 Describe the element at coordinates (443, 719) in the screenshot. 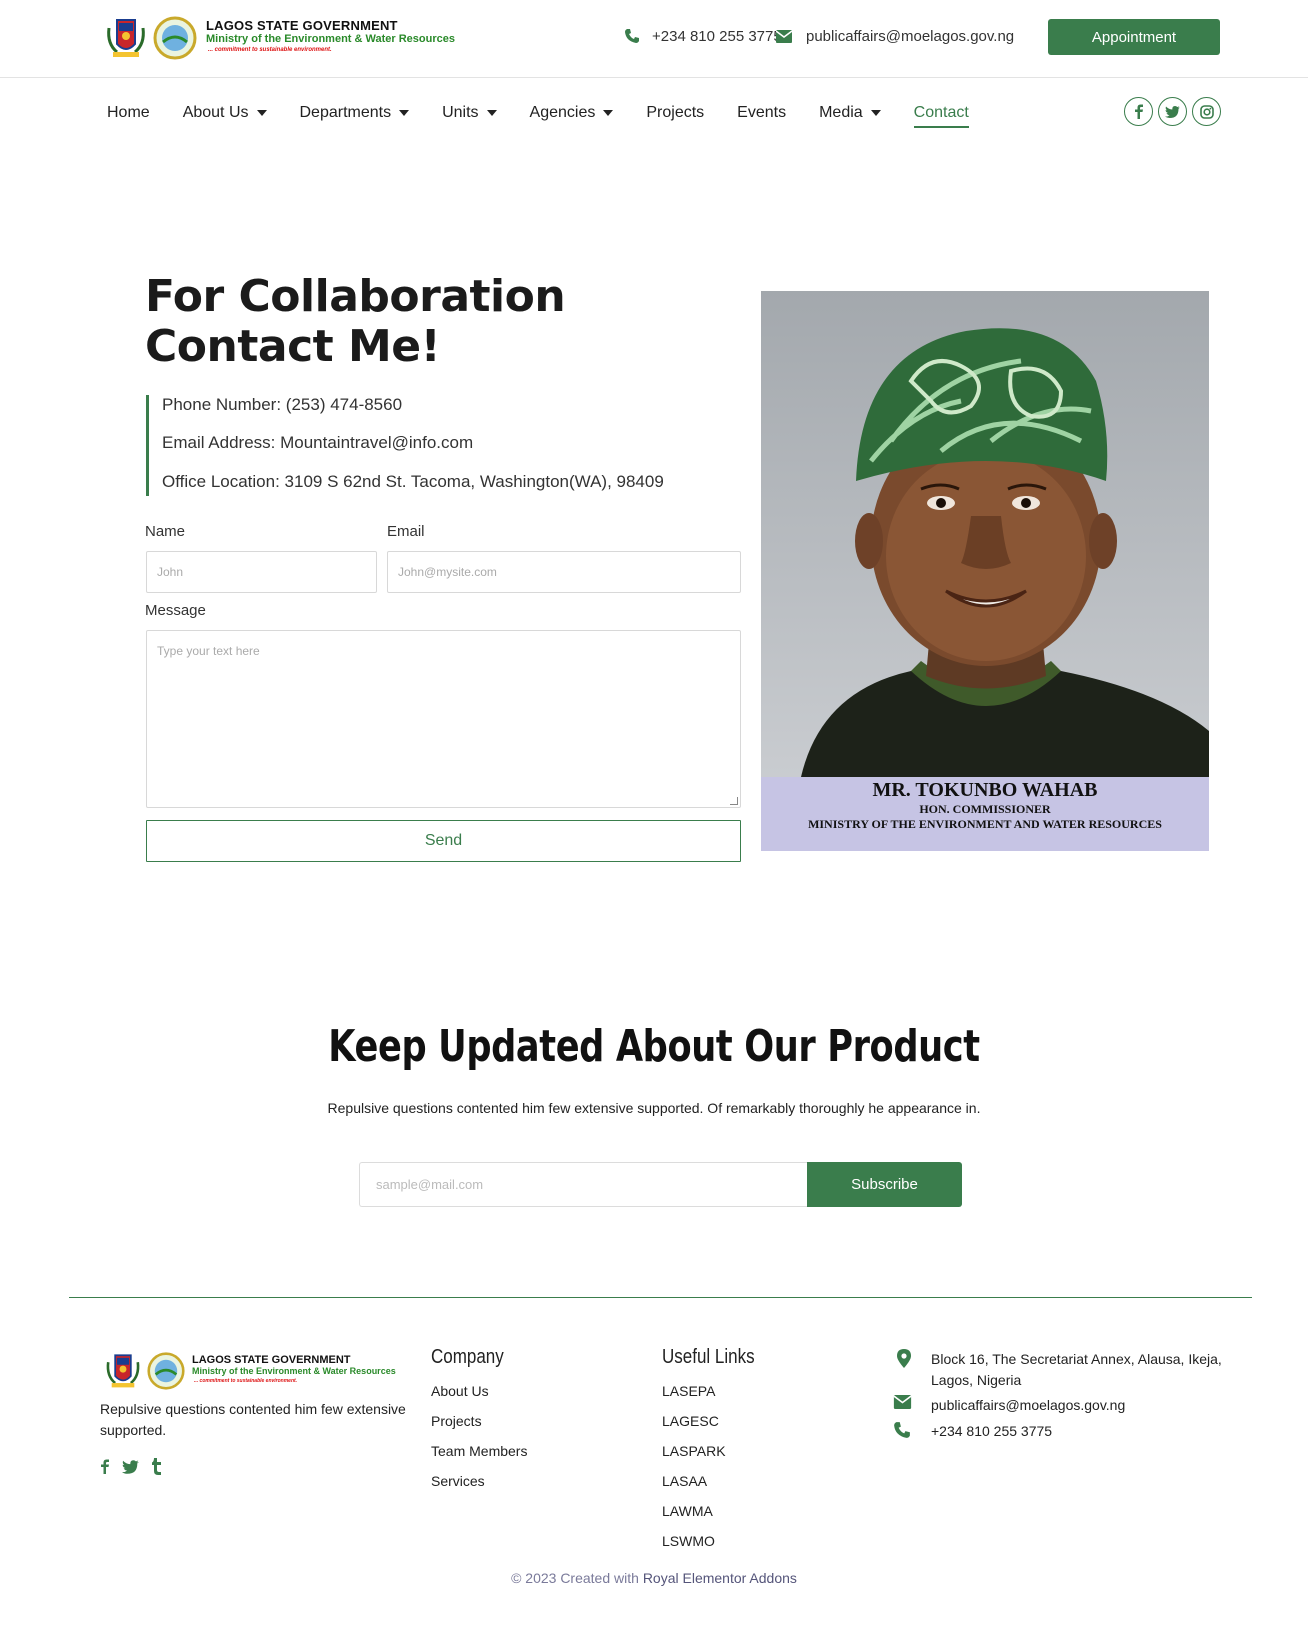

I see `message-textarea: Type your text here` at that location.